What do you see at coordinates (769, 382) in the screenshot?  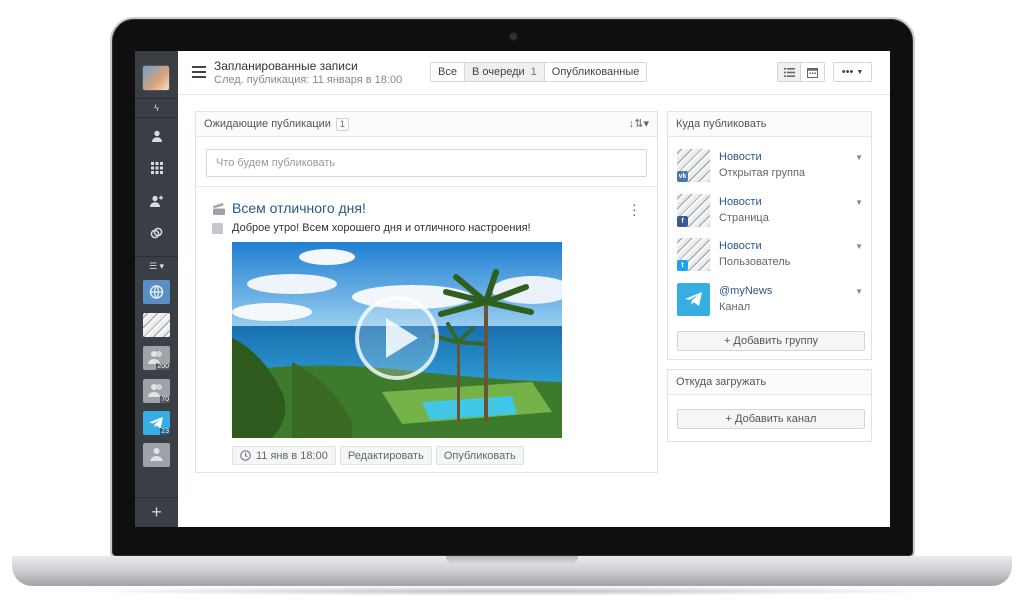 I see `load-sources-header: Откуда загружать` at bounding box center [769, 382].